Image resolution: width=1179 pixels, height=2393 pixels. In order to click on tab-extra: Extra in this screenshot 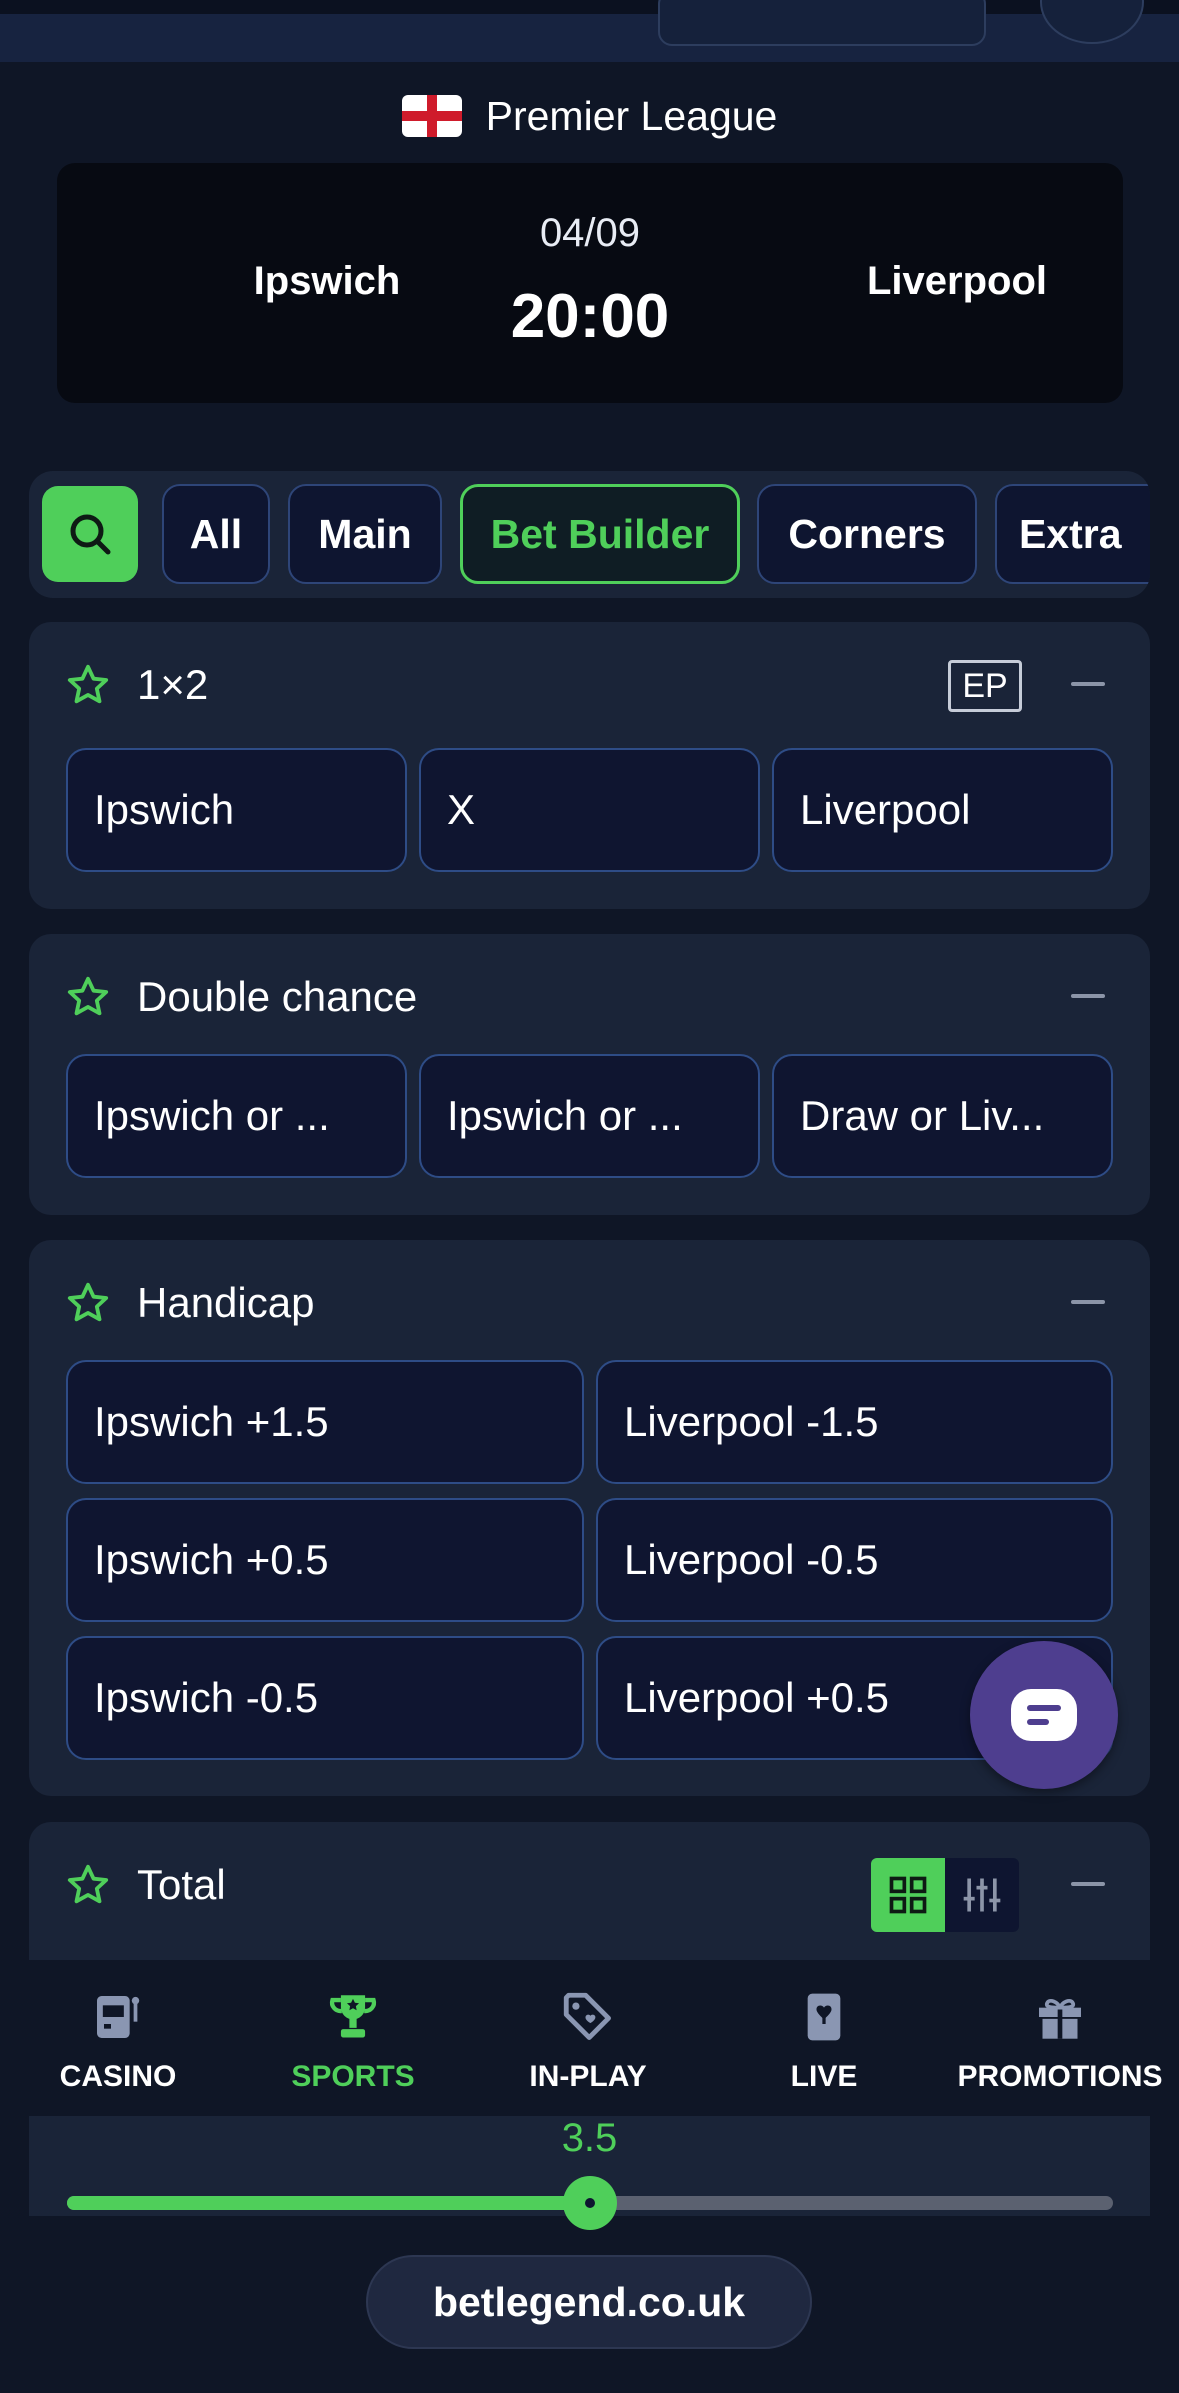, I will do `click(1072, 534)`.